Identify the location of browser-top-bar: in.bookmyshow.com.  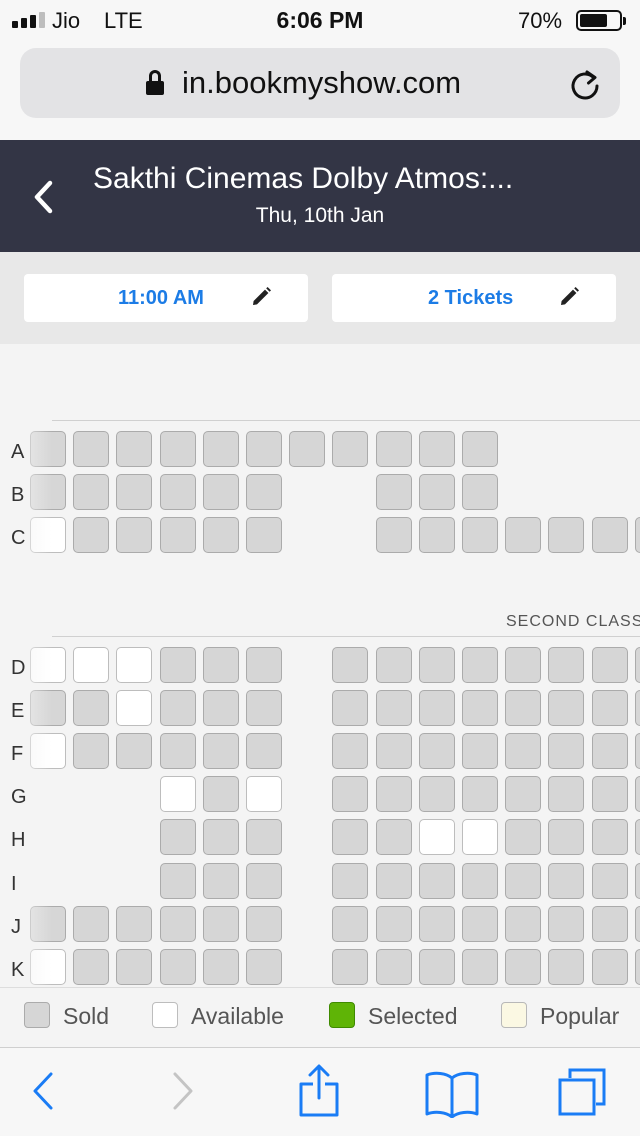
(320, 90).